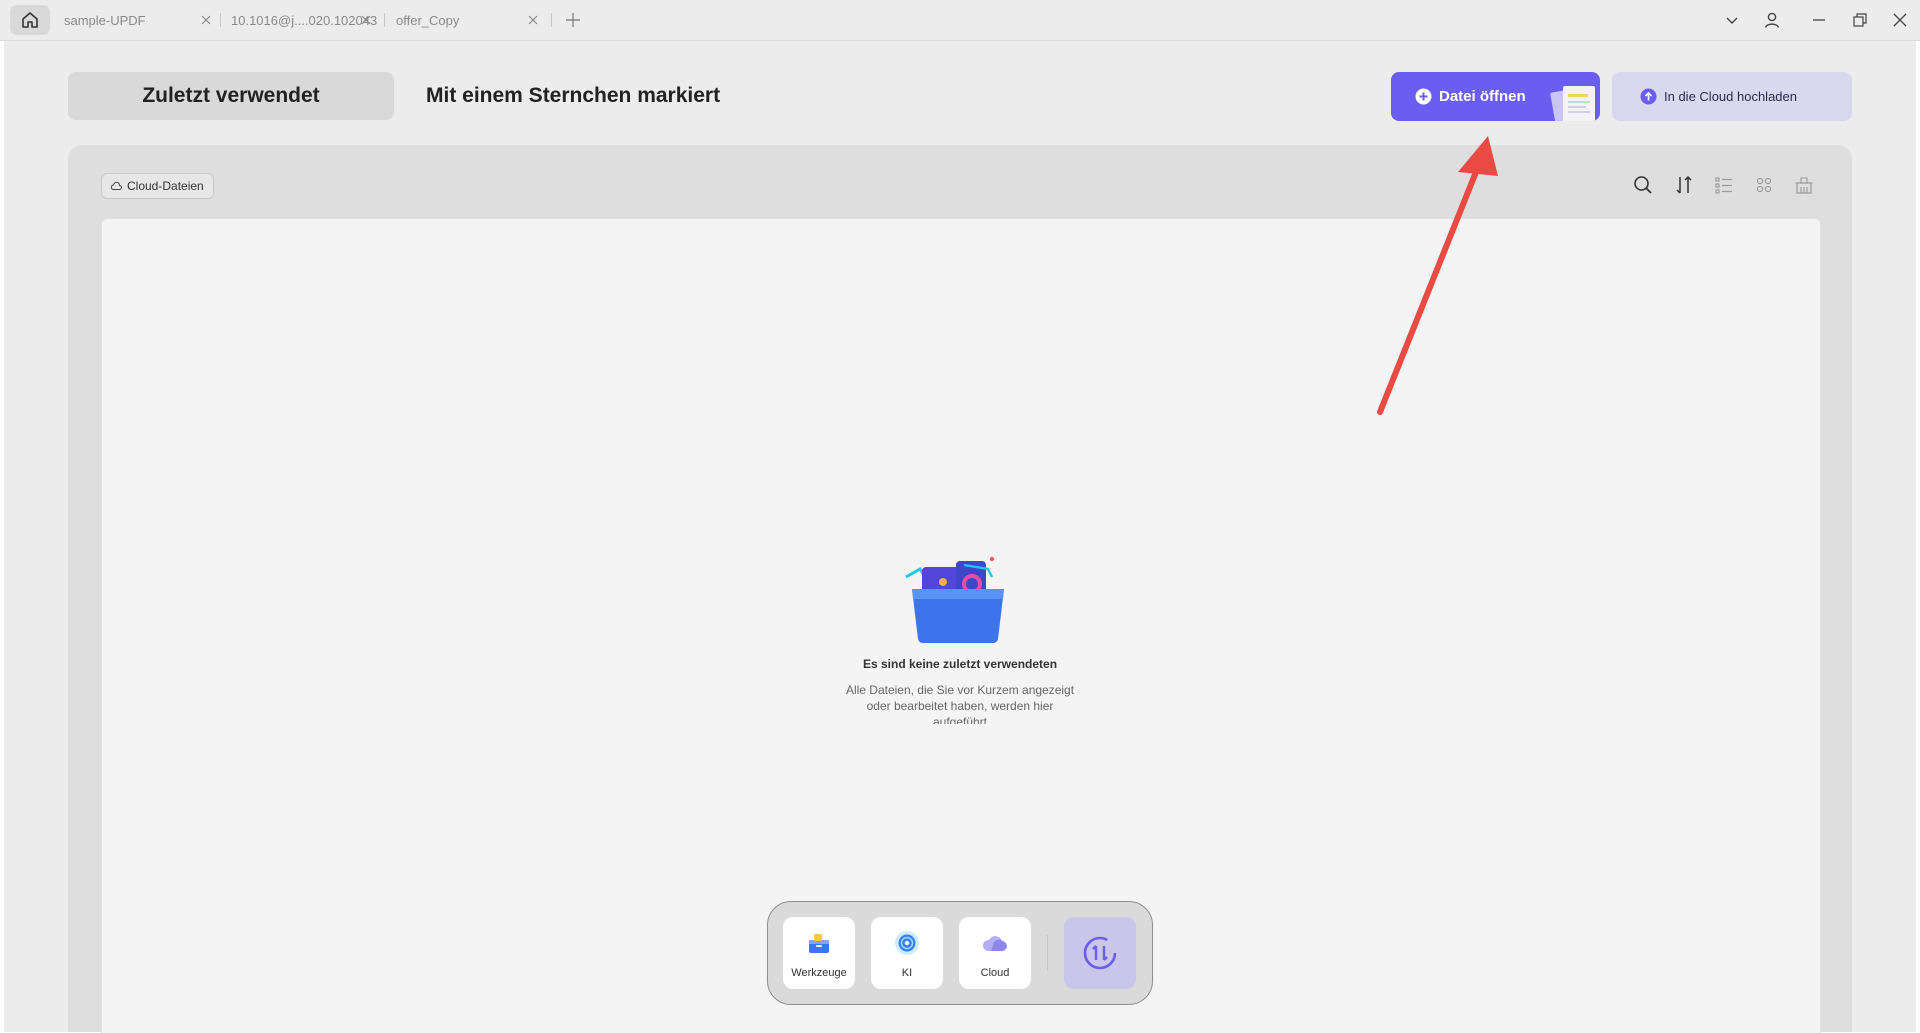  I want to click on open-file-button: Datei öffnen, so click(1495, 96).